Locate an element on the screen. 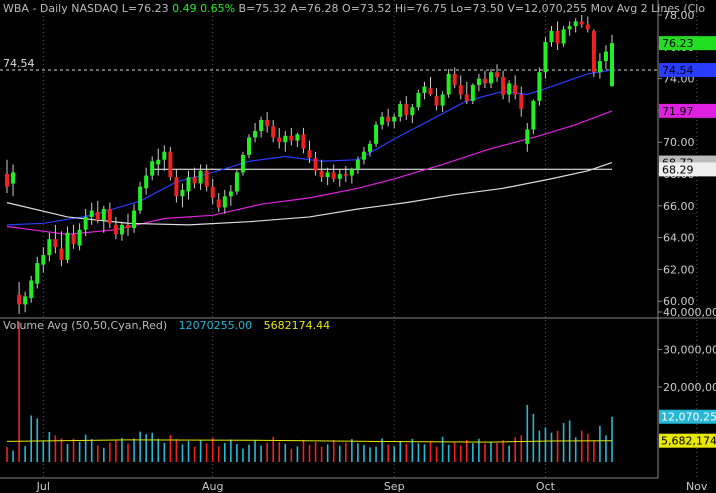  reference-line-label: 74.54 is located at coordinates (19, 63).